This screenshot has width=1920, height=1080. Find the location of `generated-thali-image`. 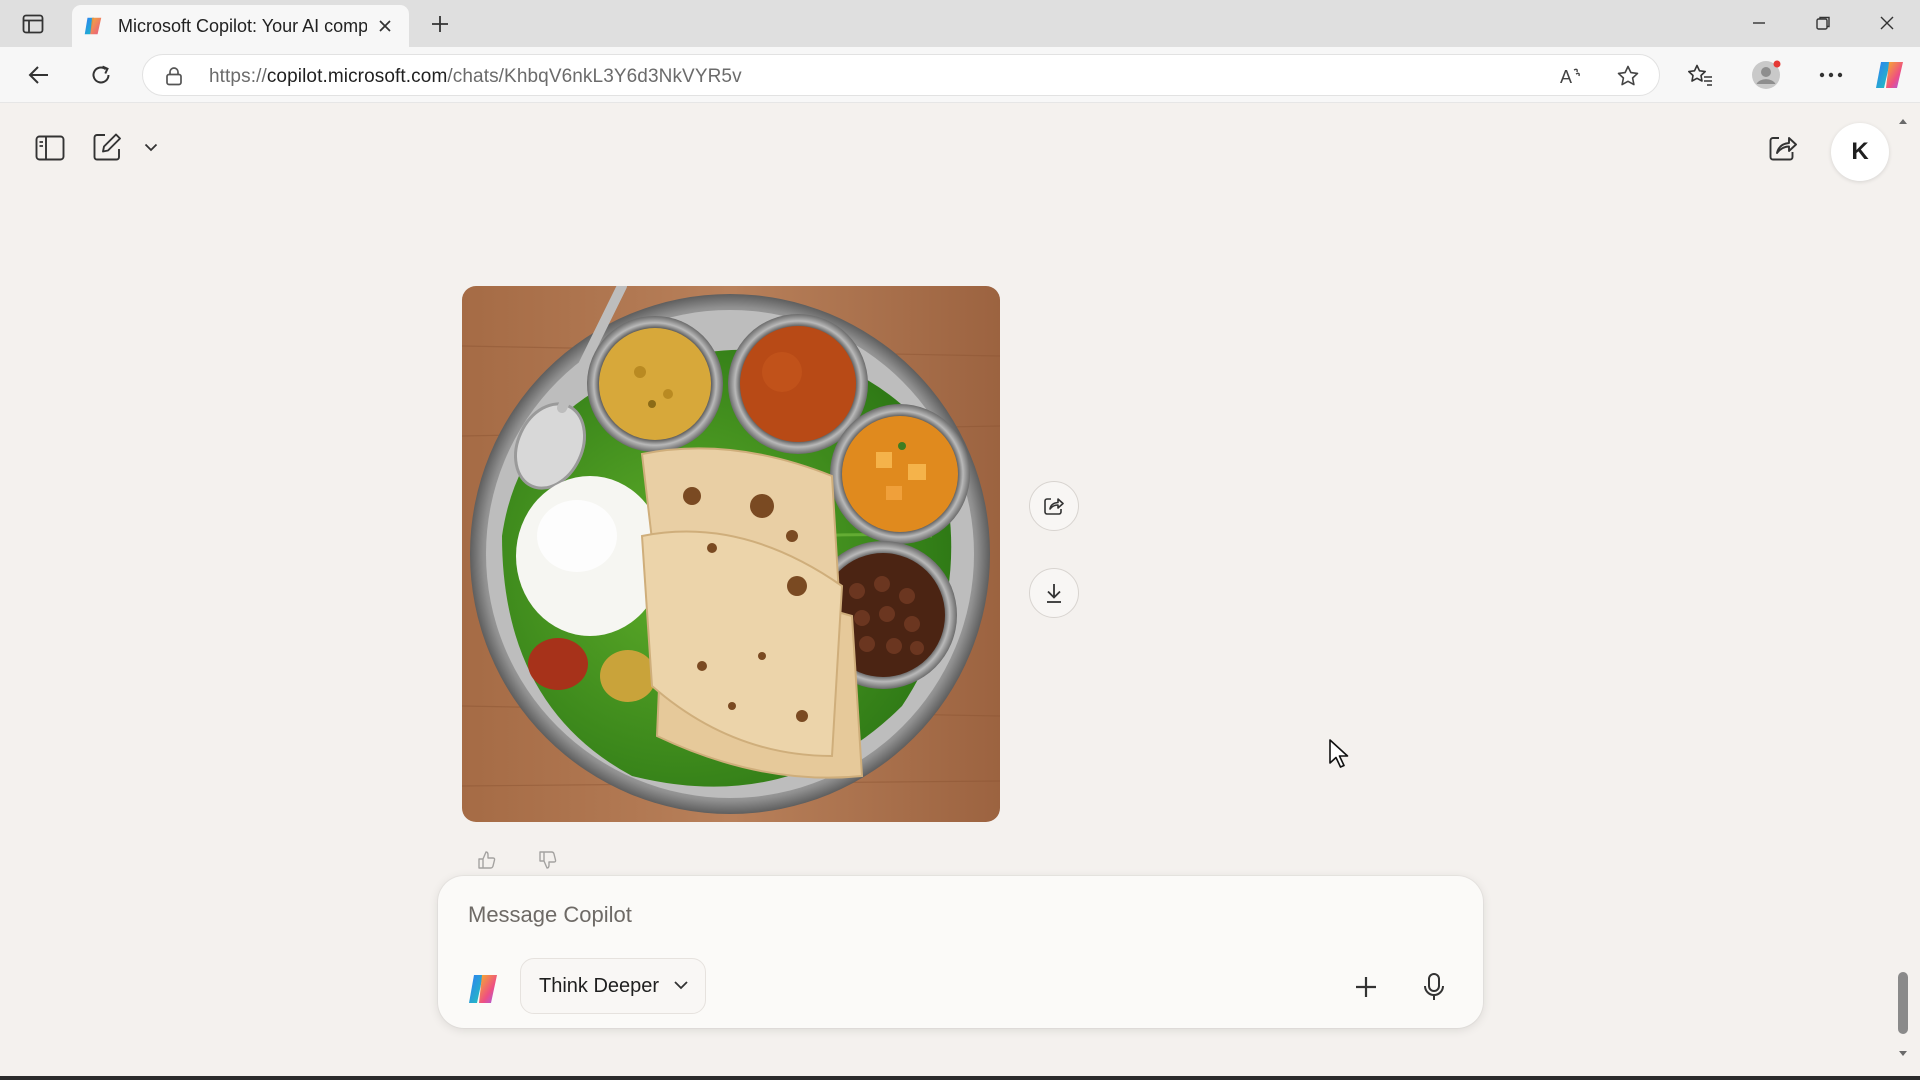

generated-thali-image is located at coordinates (731, 554).